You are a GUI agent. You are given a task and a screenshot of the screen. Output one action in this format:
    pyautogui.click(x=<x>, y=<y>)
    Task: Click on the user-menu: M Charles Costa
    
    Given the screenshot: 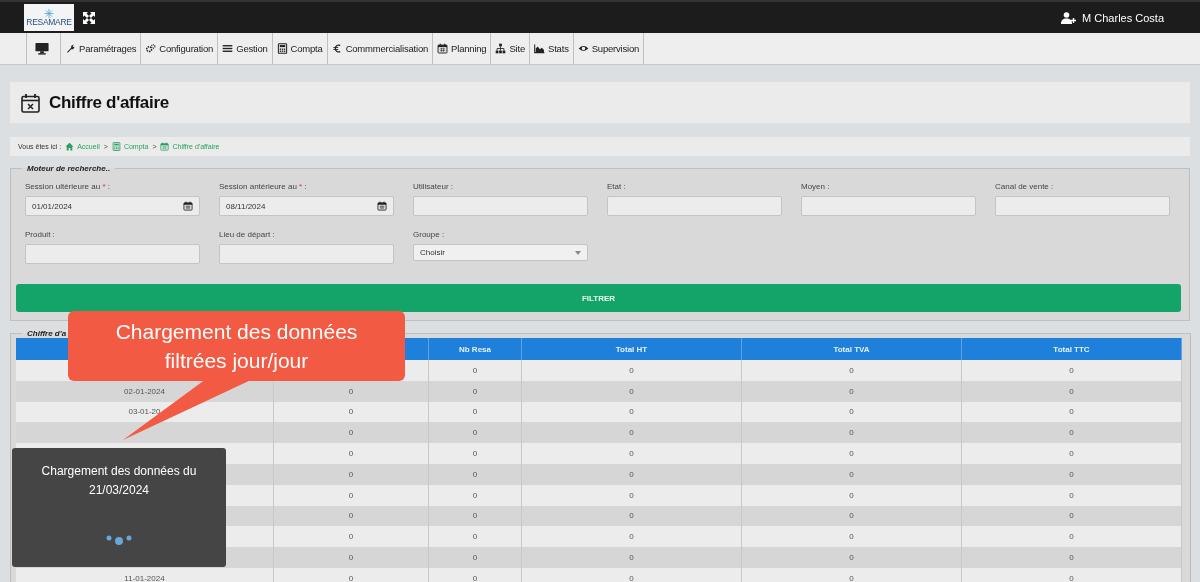 What is the action you would take?
    pyautogui.click(x=1112, y=17)
    